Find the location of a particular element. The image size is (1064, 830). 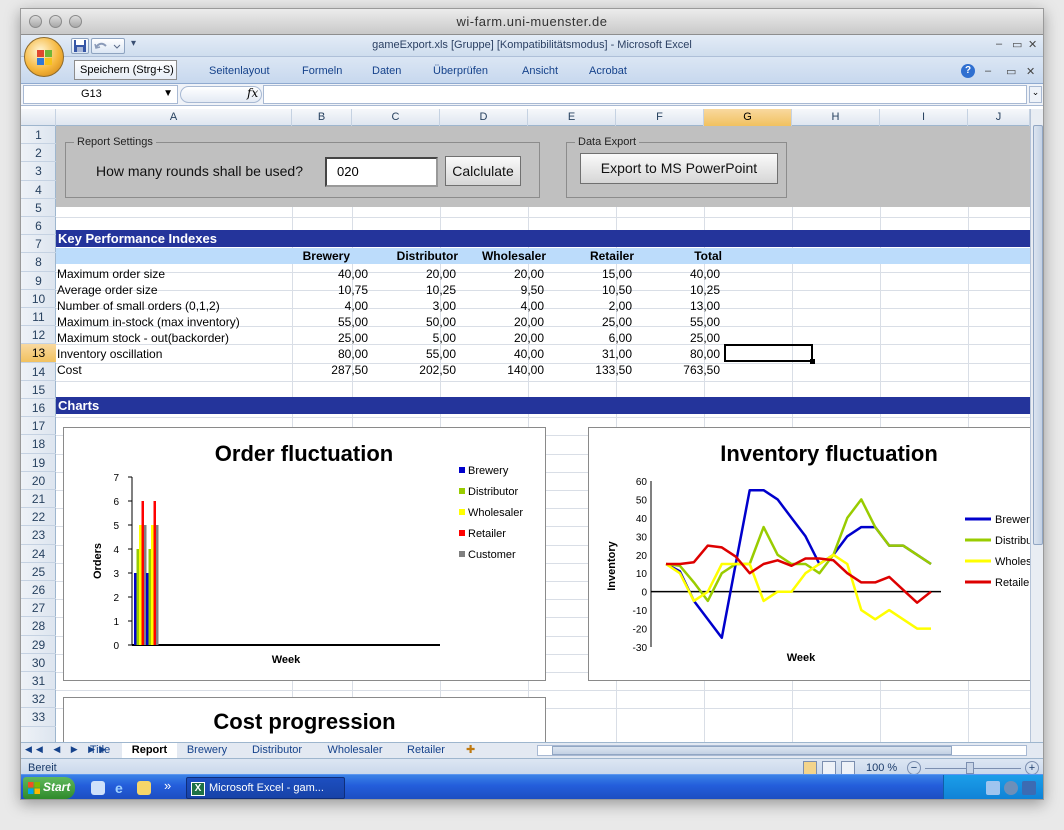

kpi-cell: 10,75 is located at coordinates (318, 290).